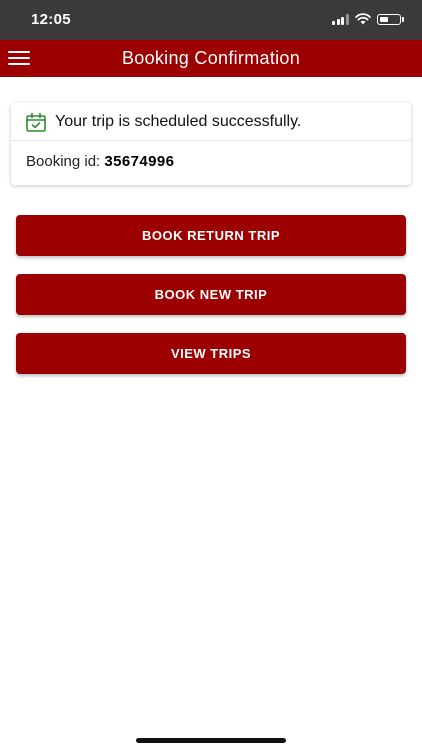  Describe the element at coordinates (139, 161) in the screenshot. I see `booking-id-value: 35674996` at that location.